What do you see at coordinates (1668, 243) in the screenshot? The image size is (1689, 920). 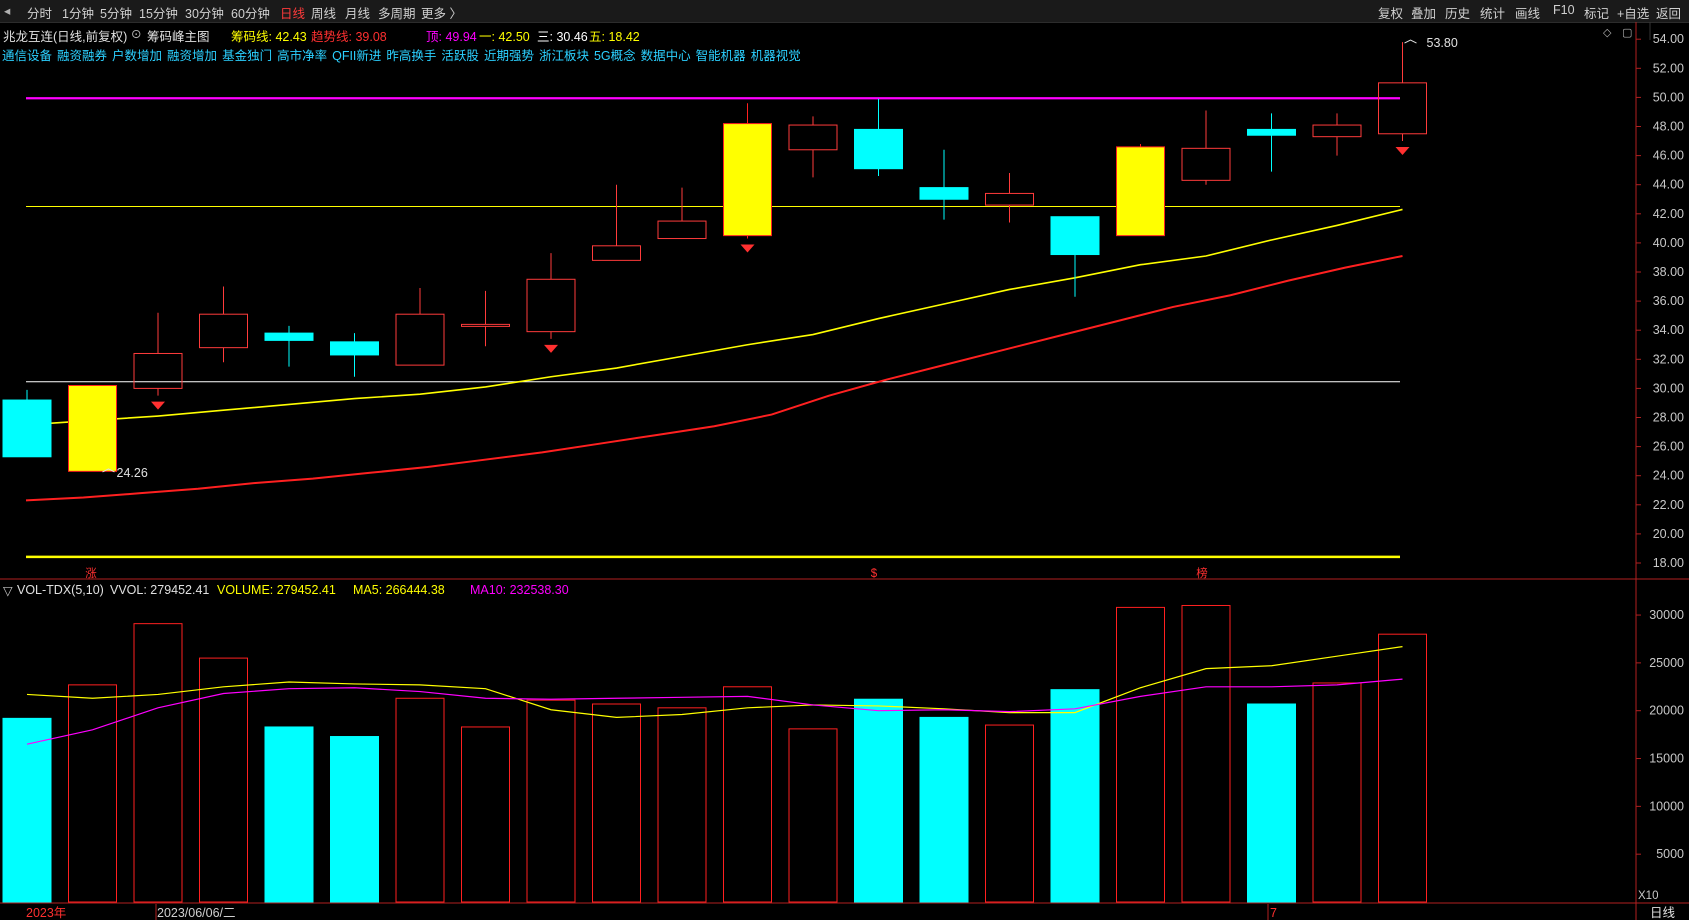 I see `price-tick-label-11: 40.00` at bounding box center [1668, 243].